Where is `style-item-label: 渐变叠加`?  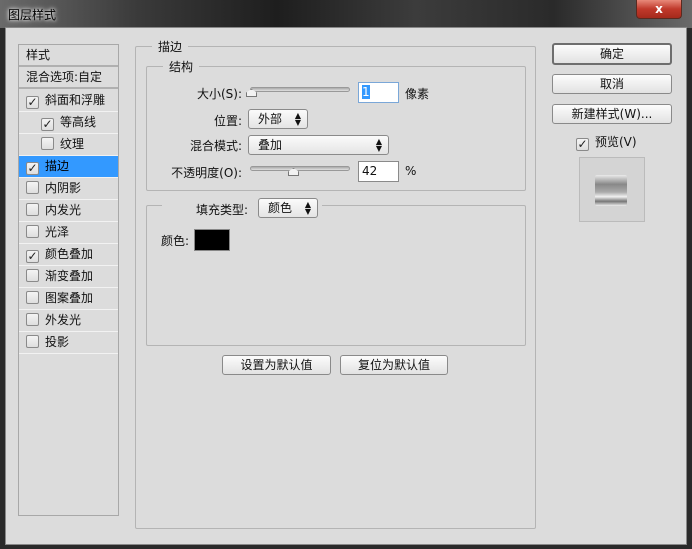 style-item-label: 渐变叠加 is located at coordinates (69, 276).